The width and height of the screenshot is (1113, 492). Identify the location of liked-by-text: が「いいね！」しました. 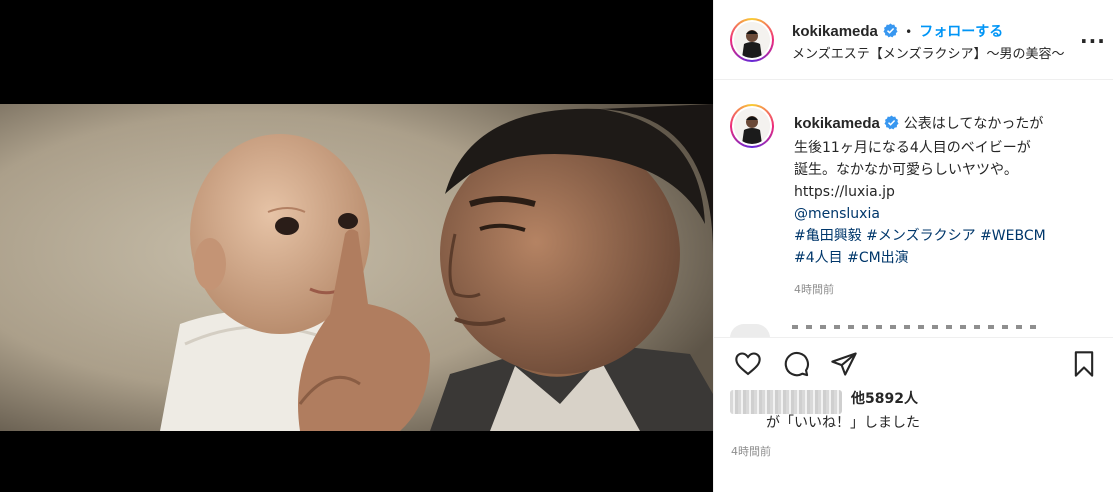
(843, 423).